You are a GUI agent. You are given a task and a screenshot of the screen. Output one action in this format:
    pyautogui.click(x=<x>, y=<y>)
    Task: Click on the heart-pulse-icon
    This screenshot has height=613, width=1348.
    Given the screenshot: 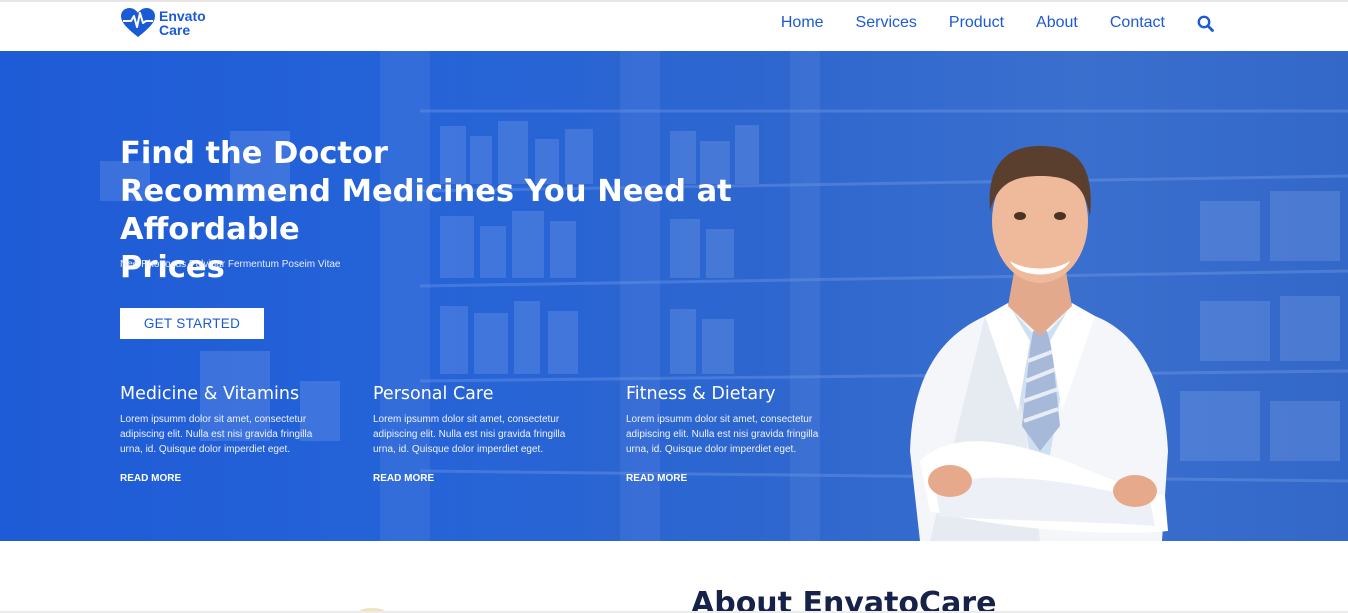 What is the action you would take?
    pyautogui.click(x=138, y=22)
    